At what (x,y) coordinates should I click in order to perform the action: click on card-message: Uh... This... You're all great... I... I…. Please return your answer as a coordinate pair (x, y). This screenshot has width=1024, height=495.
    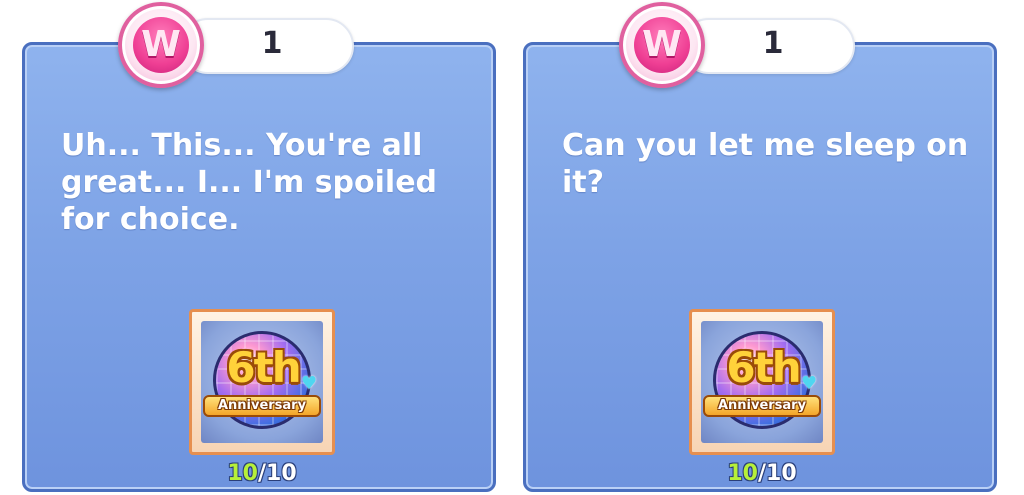
    Looking at the image, I should click on (249, 182).